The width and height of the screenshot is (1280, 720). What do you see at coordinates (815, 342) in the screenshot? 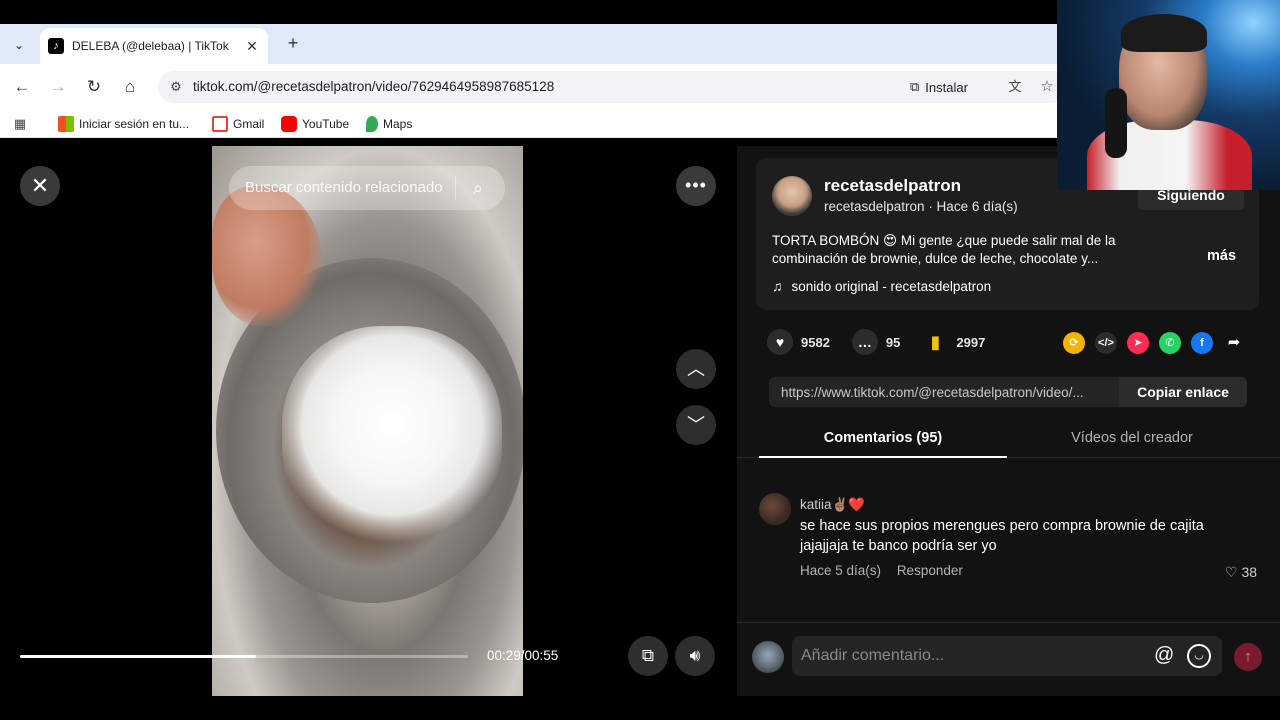
I see `like-count: 9582` at bounding box center [815, 342].